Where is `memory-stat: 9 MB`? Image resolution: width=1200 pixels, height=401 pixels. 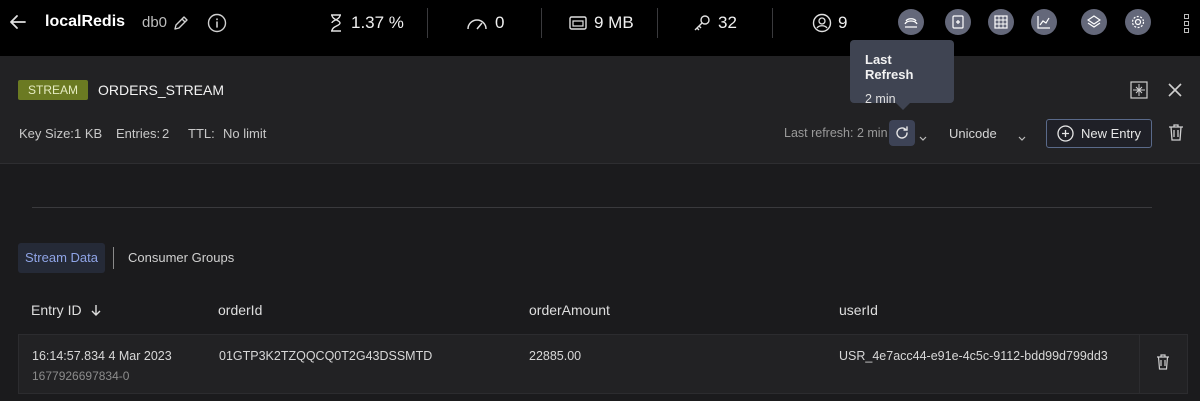 memory-stat: 9 MB is located at coordinates (601, 23).